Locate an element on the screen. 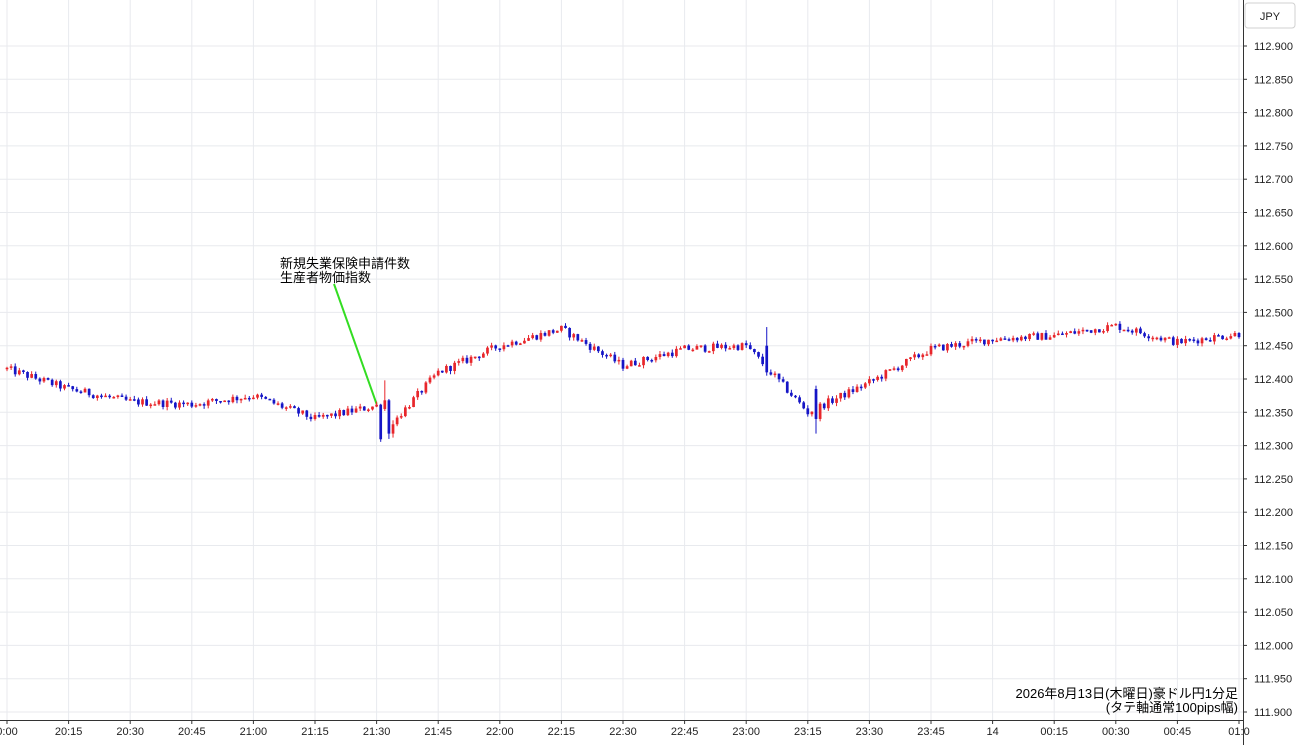  price-tick-label: 112.050 is located at coordinates (1273, 613).